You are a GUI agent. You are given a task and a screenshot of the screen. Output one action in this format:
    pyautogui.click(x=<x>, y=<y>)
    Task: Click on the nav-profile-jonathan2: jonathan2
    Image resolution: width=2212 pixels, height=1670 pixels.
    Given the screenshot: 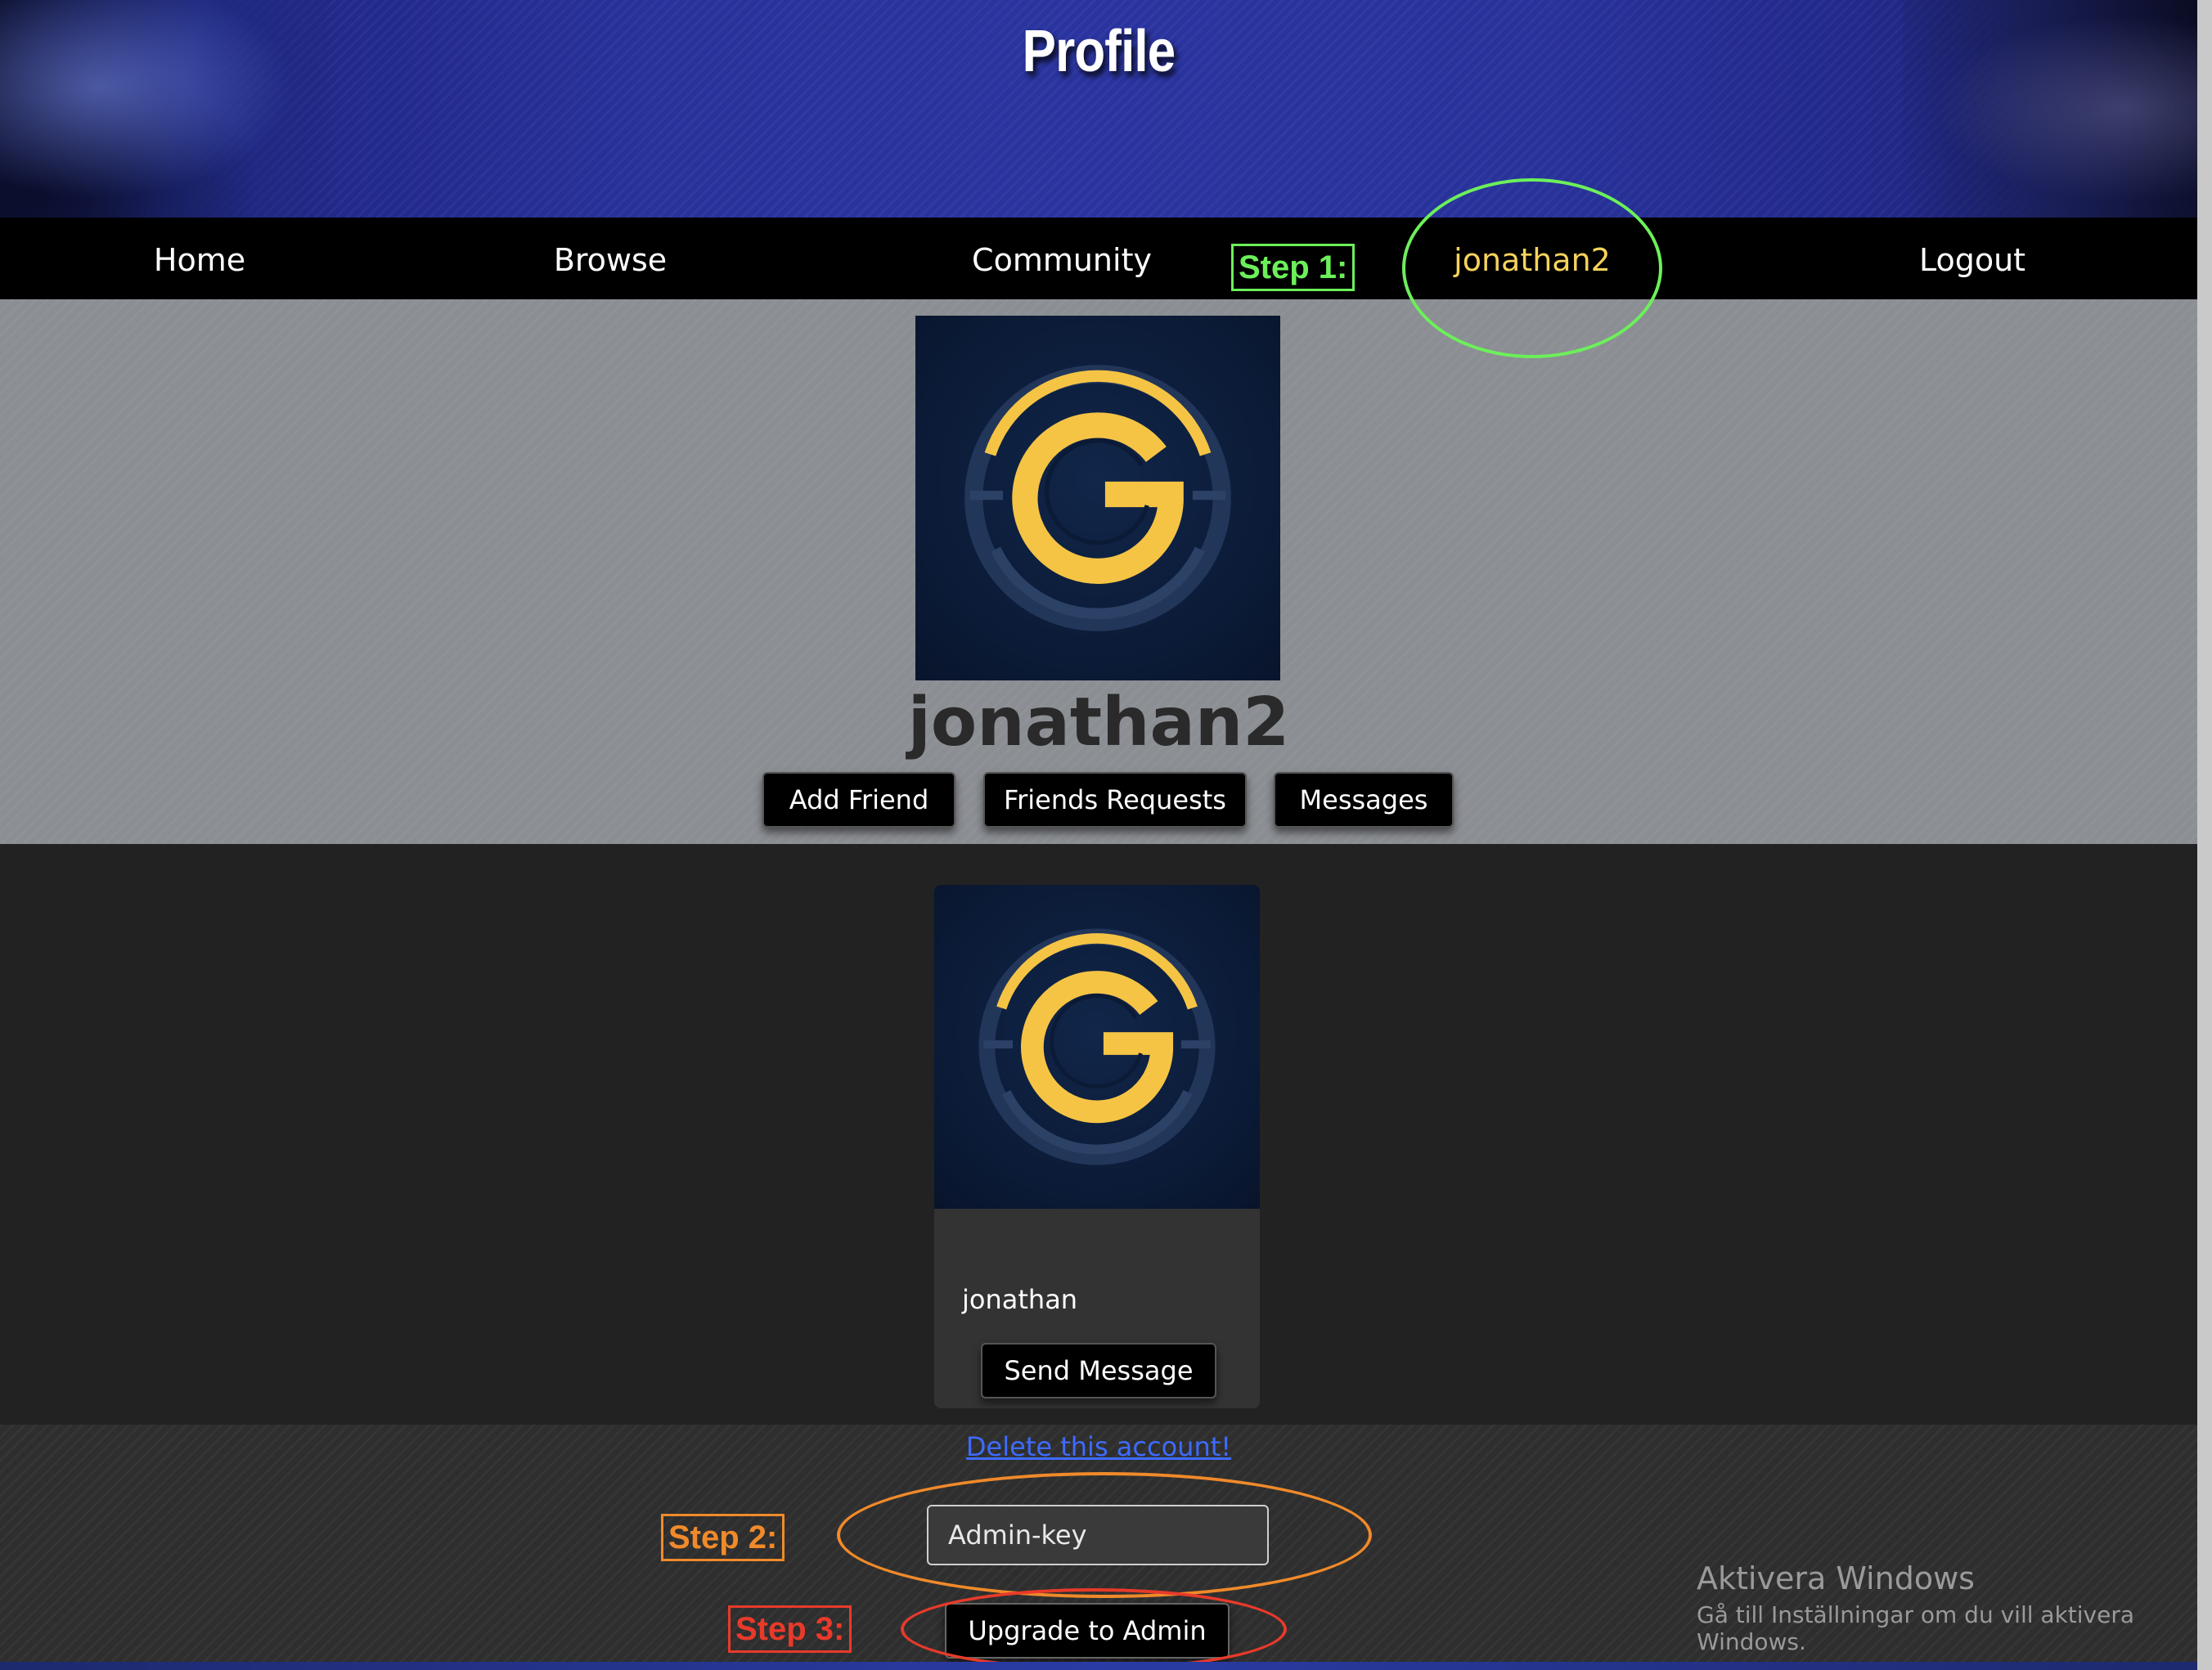 What is the action you would take?
    pyautogui.click(x=1532, y=258)
    